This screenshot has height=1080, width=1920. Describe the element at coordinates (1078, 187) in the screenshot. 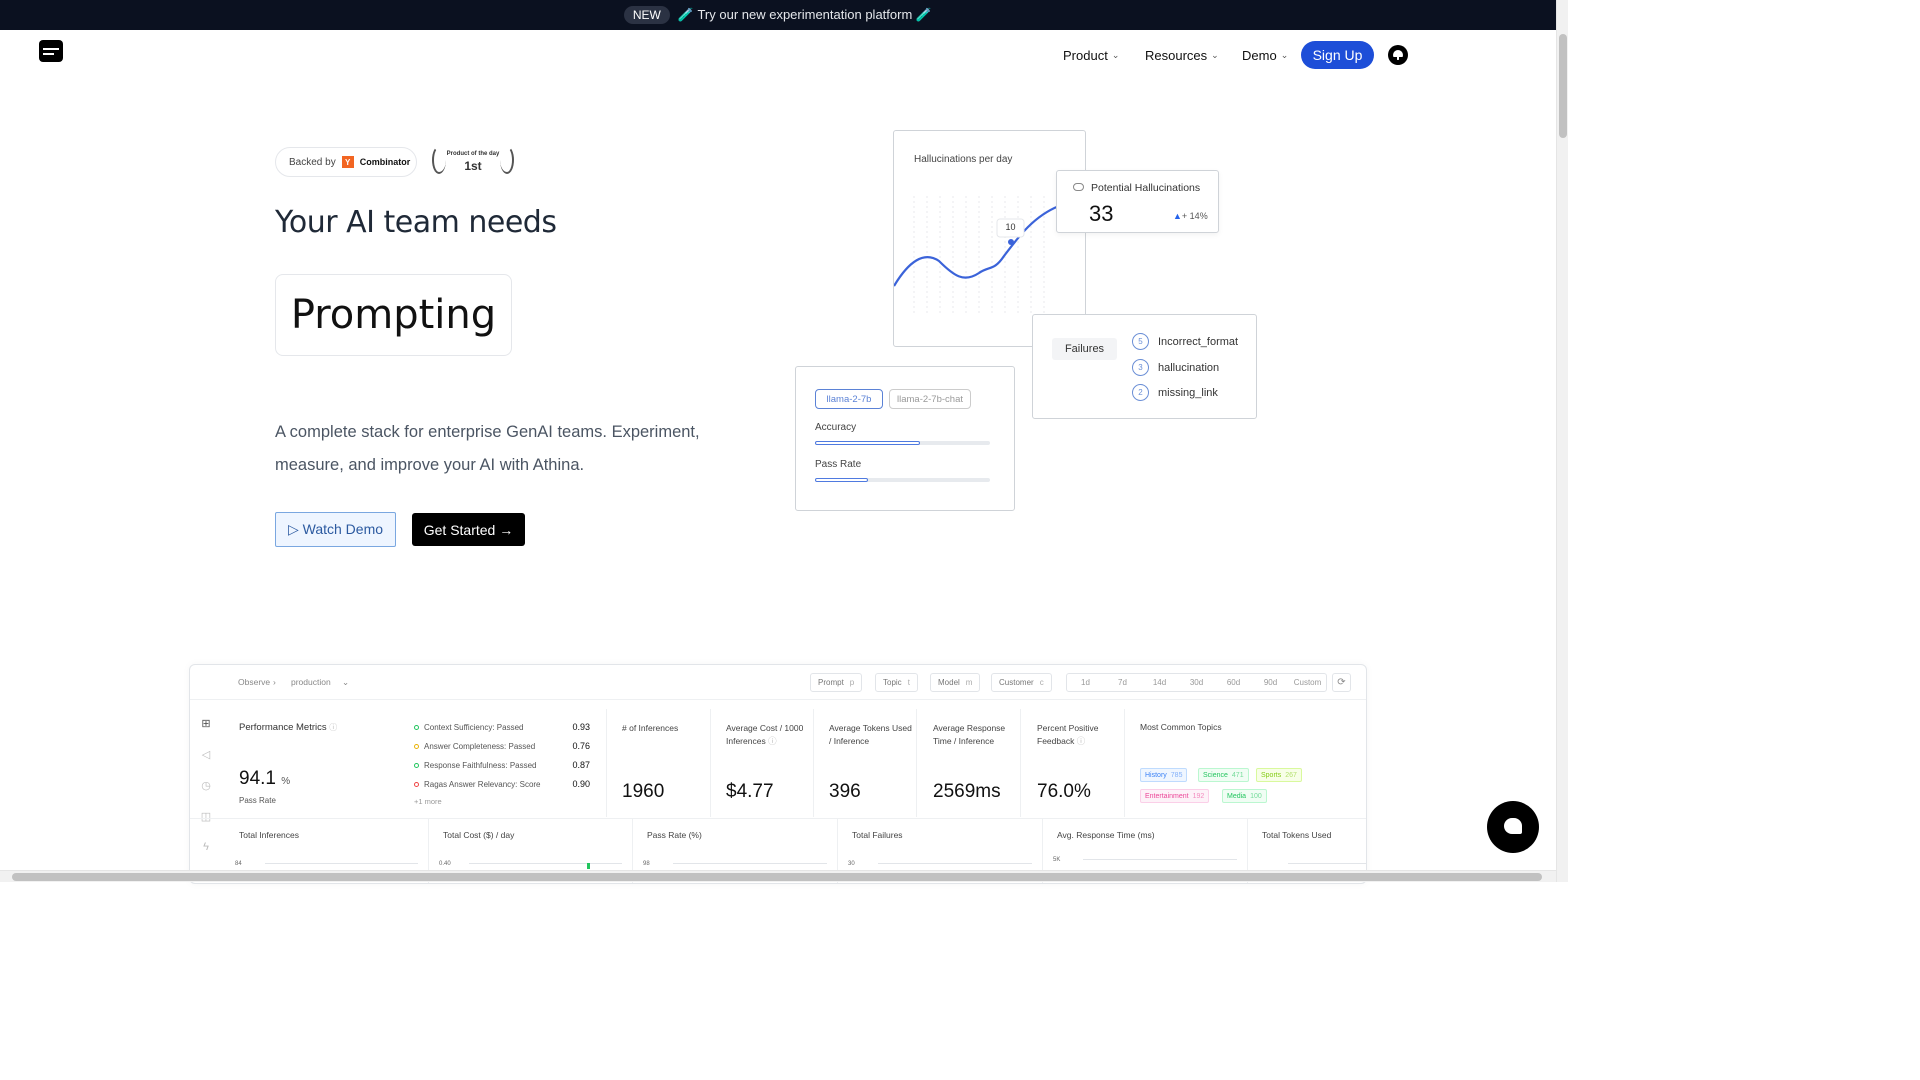

I see `cloud-icon` at that location.